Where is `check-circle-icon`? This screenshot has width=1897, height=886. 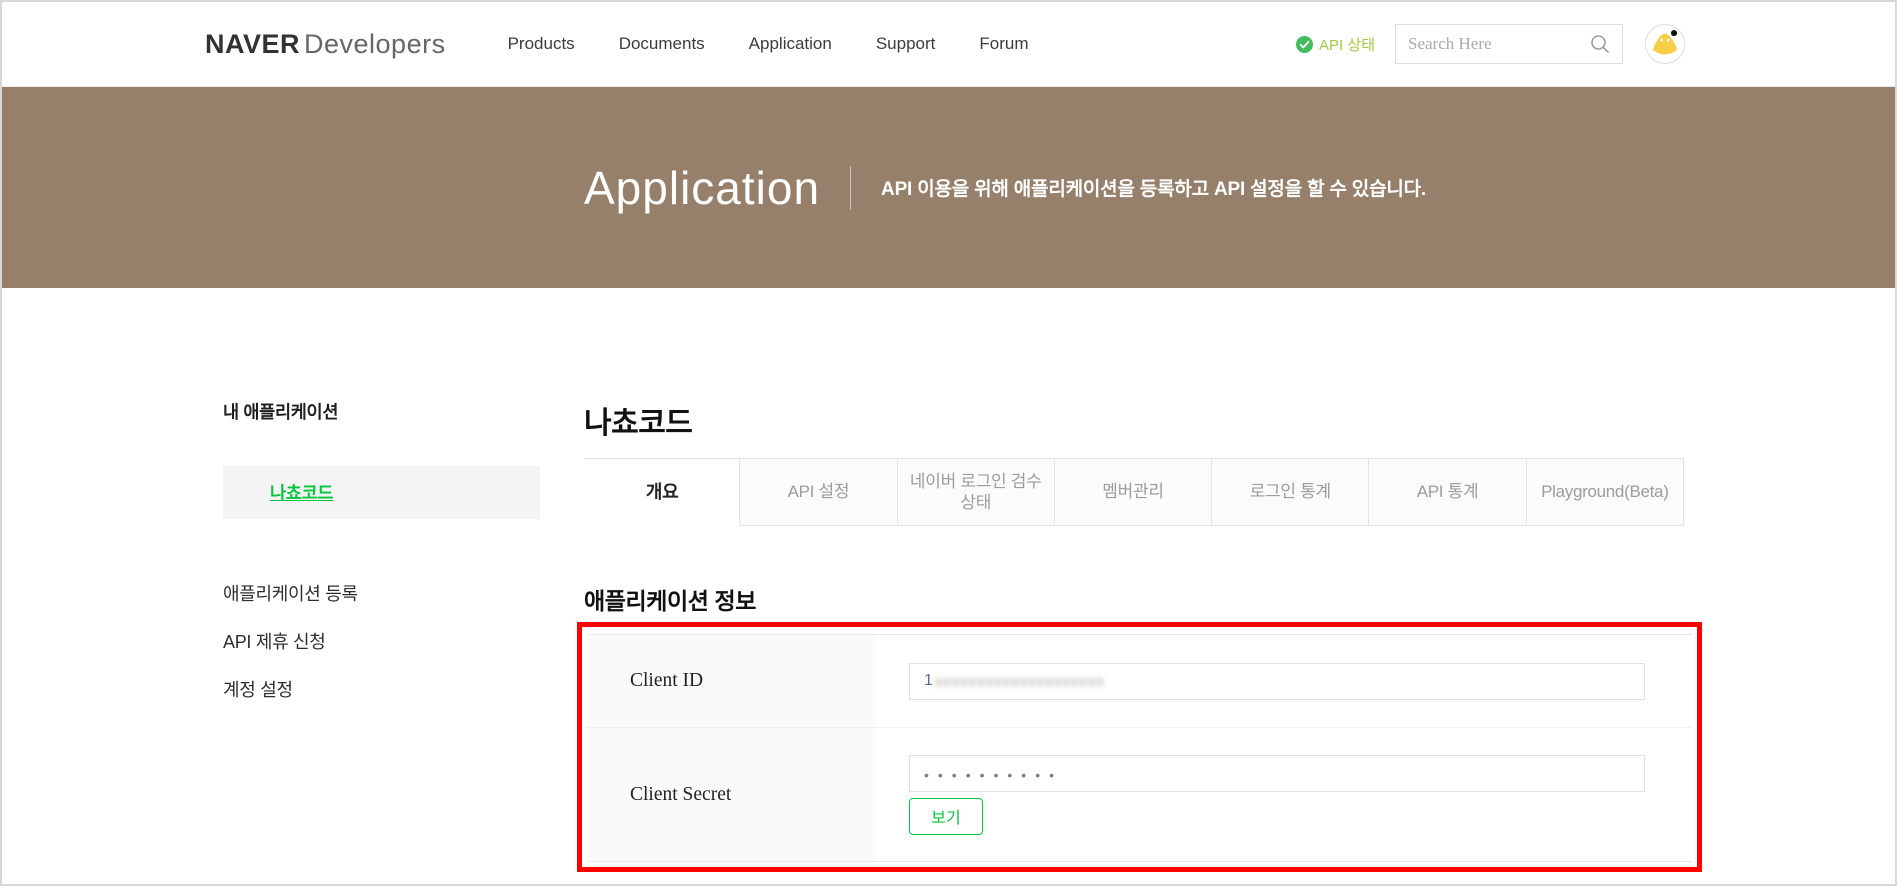
check-circle-icon is located at coordinates (1305, 44).